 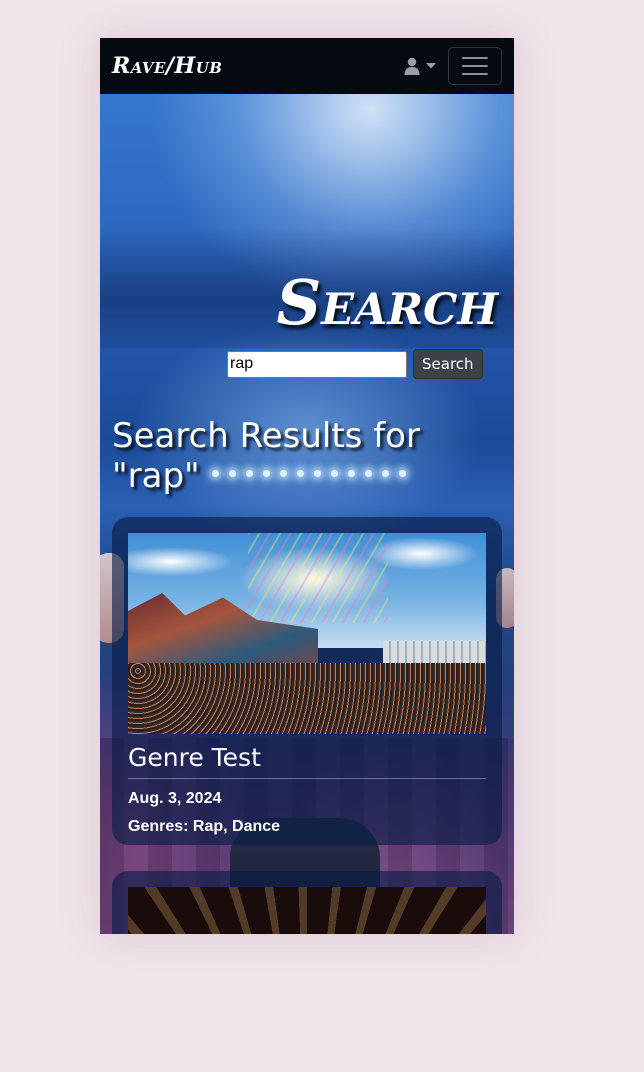 What do you see at coordinates (307, 778) in the screenshot?
I see `divider` at bounding box center [307, 778].